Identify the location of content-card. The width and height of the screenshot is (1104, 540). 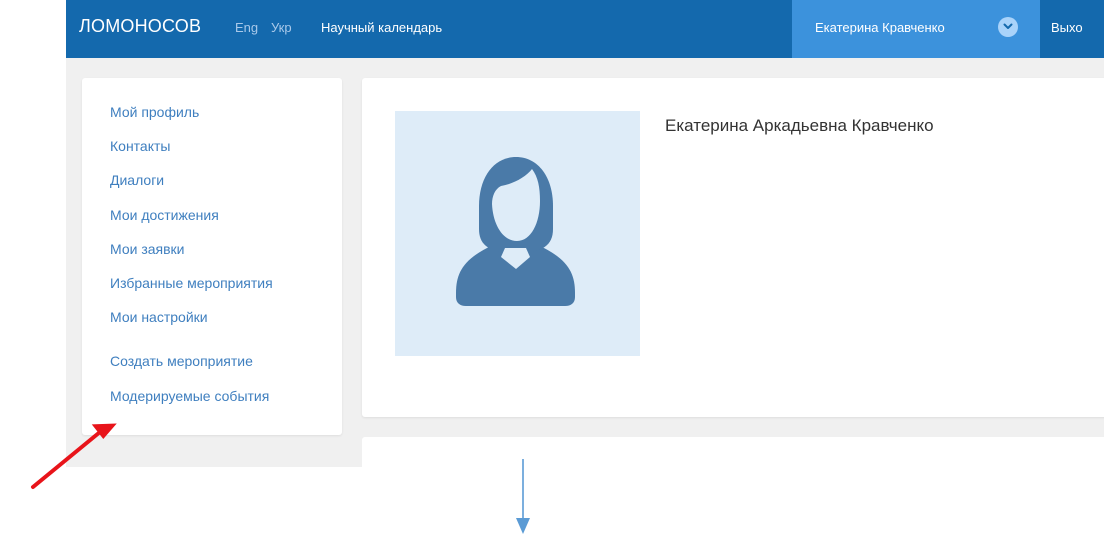
(733, 452).